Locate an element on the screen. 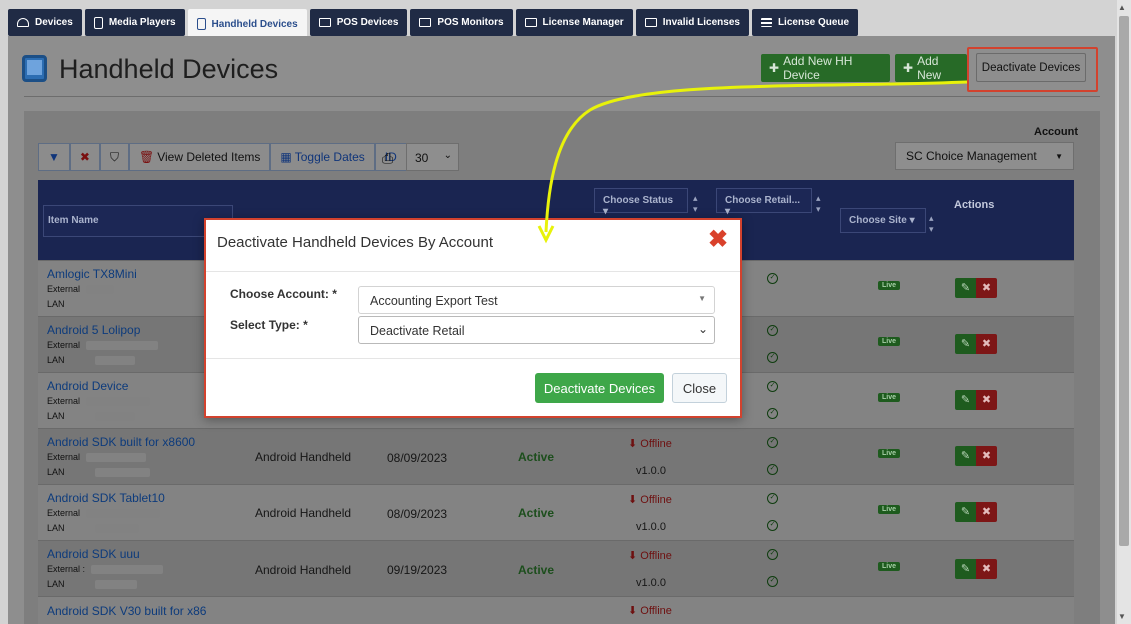 The image size is (1131, 624). button-label: Add New is located at coordinates (929, 68).